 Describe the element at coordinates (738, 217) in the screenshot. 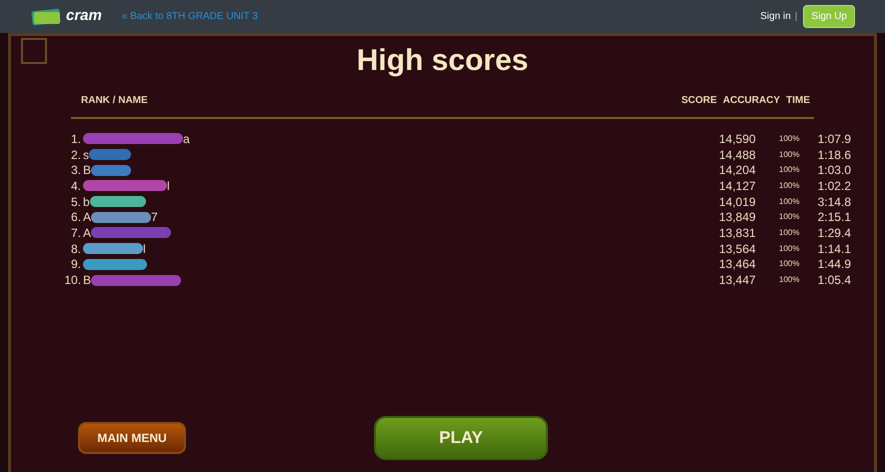

I see `score-cell-text: 13,849` at that location.